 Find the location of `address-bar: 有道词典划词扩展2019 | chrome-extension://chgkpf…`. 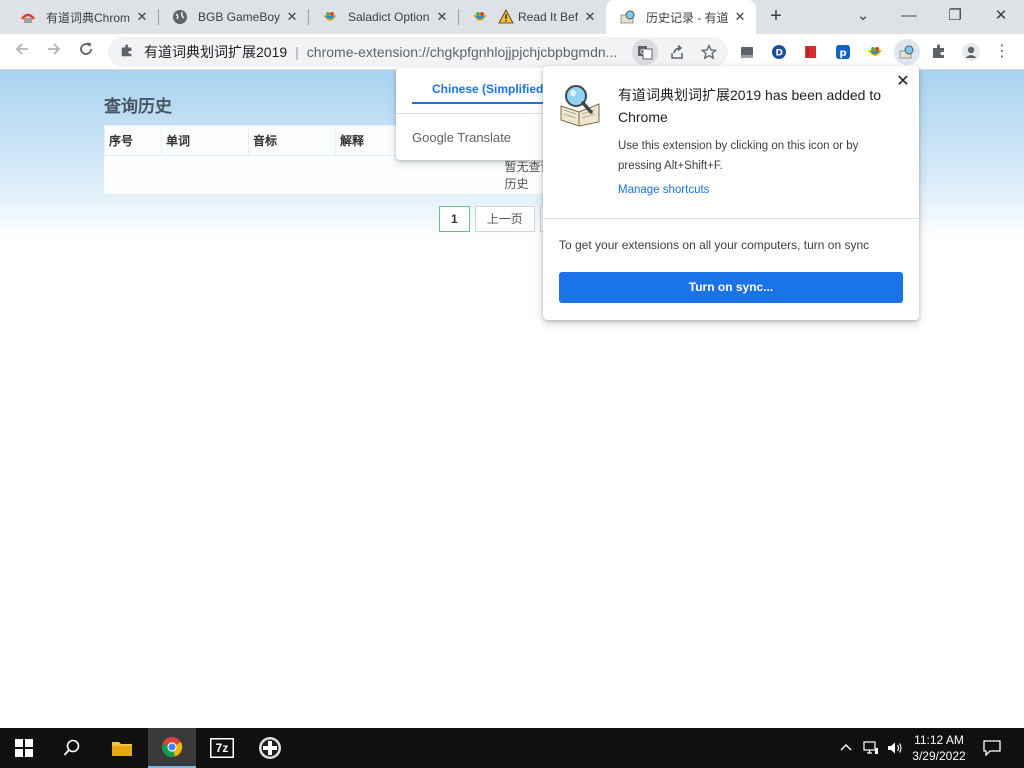

address-bar: 有道词典划词扩展2019 | chrome-extension://chgkpf… is located at coordinates (418, 52).